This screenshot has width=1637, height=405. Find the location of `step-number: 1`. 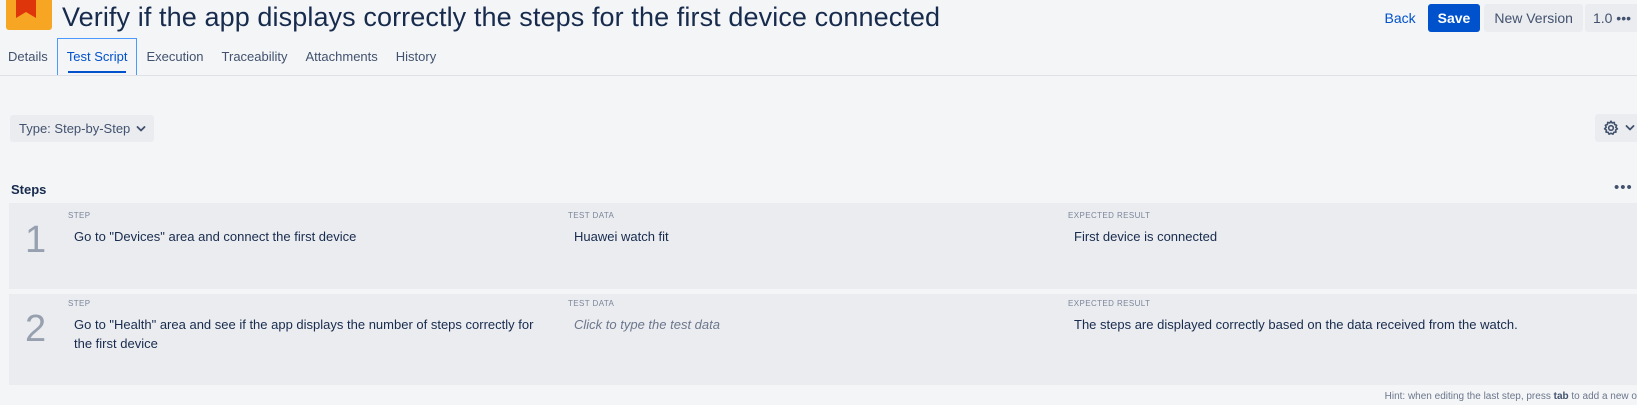

step-number: 1 is located at coordinates (36, 240).